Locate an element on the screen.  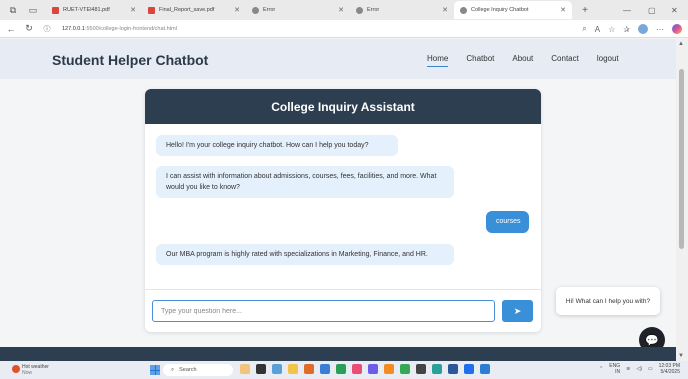
tab-2: Final_Report_save.pdf ✕ is located at coordinates (194, 10).